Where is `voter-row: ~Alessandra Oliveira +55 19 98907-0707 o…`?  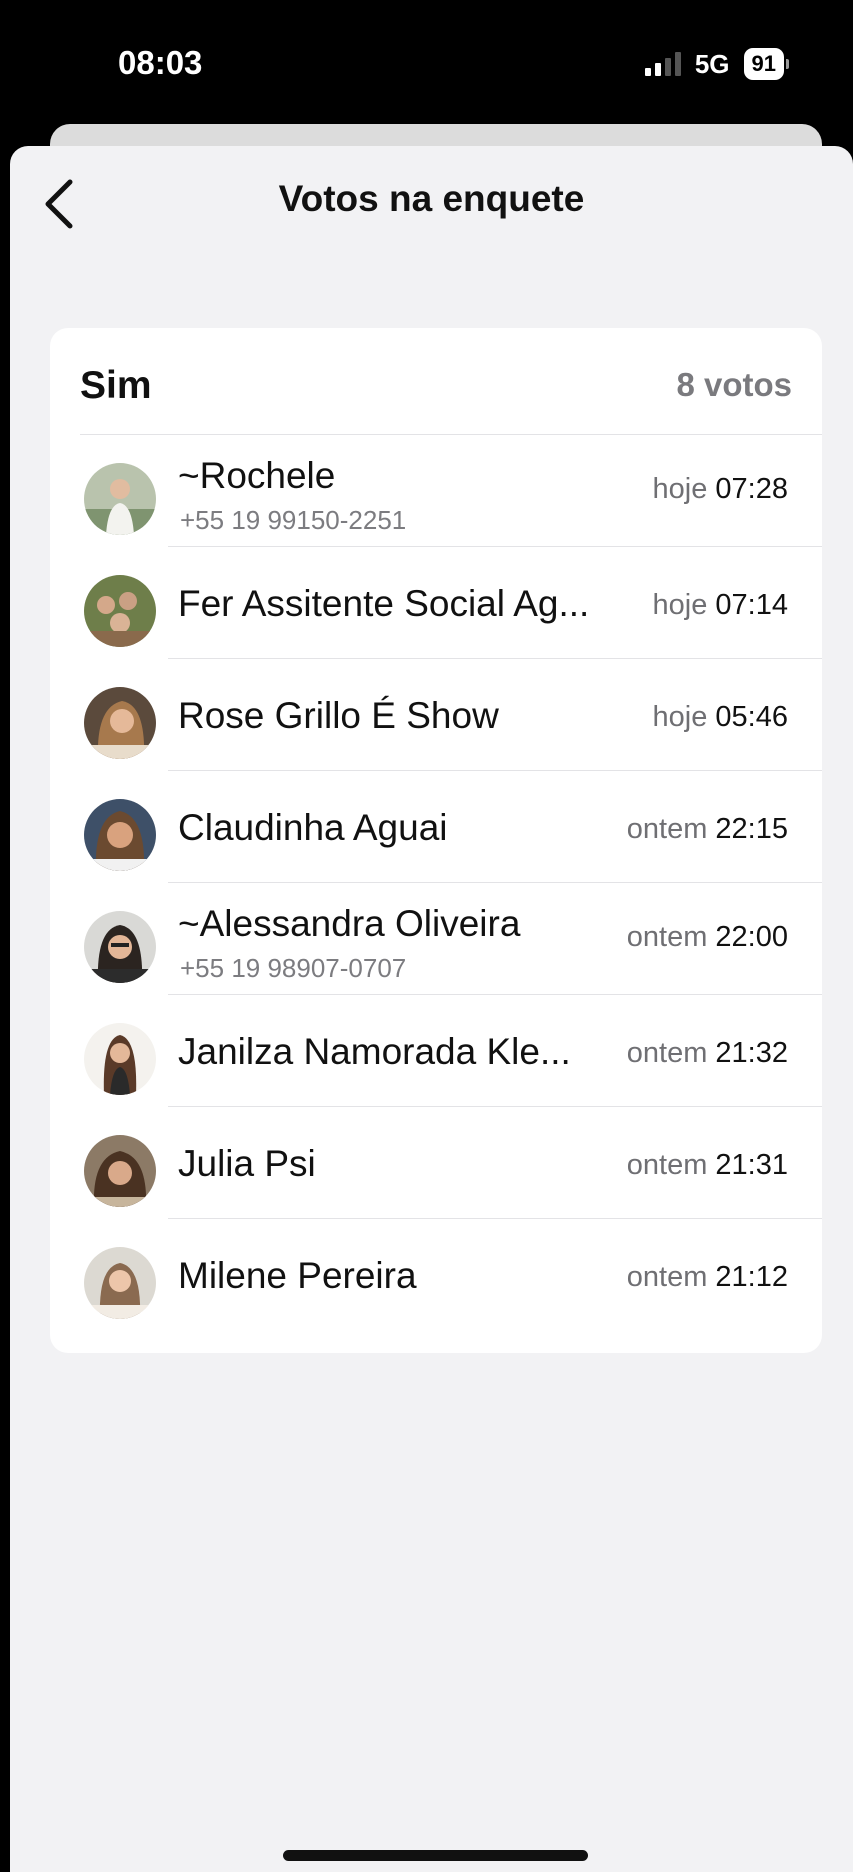 voter-row: ~Alessandra Oliveira +55 19 98907-0707 o… is located at coordinates (436, 939).